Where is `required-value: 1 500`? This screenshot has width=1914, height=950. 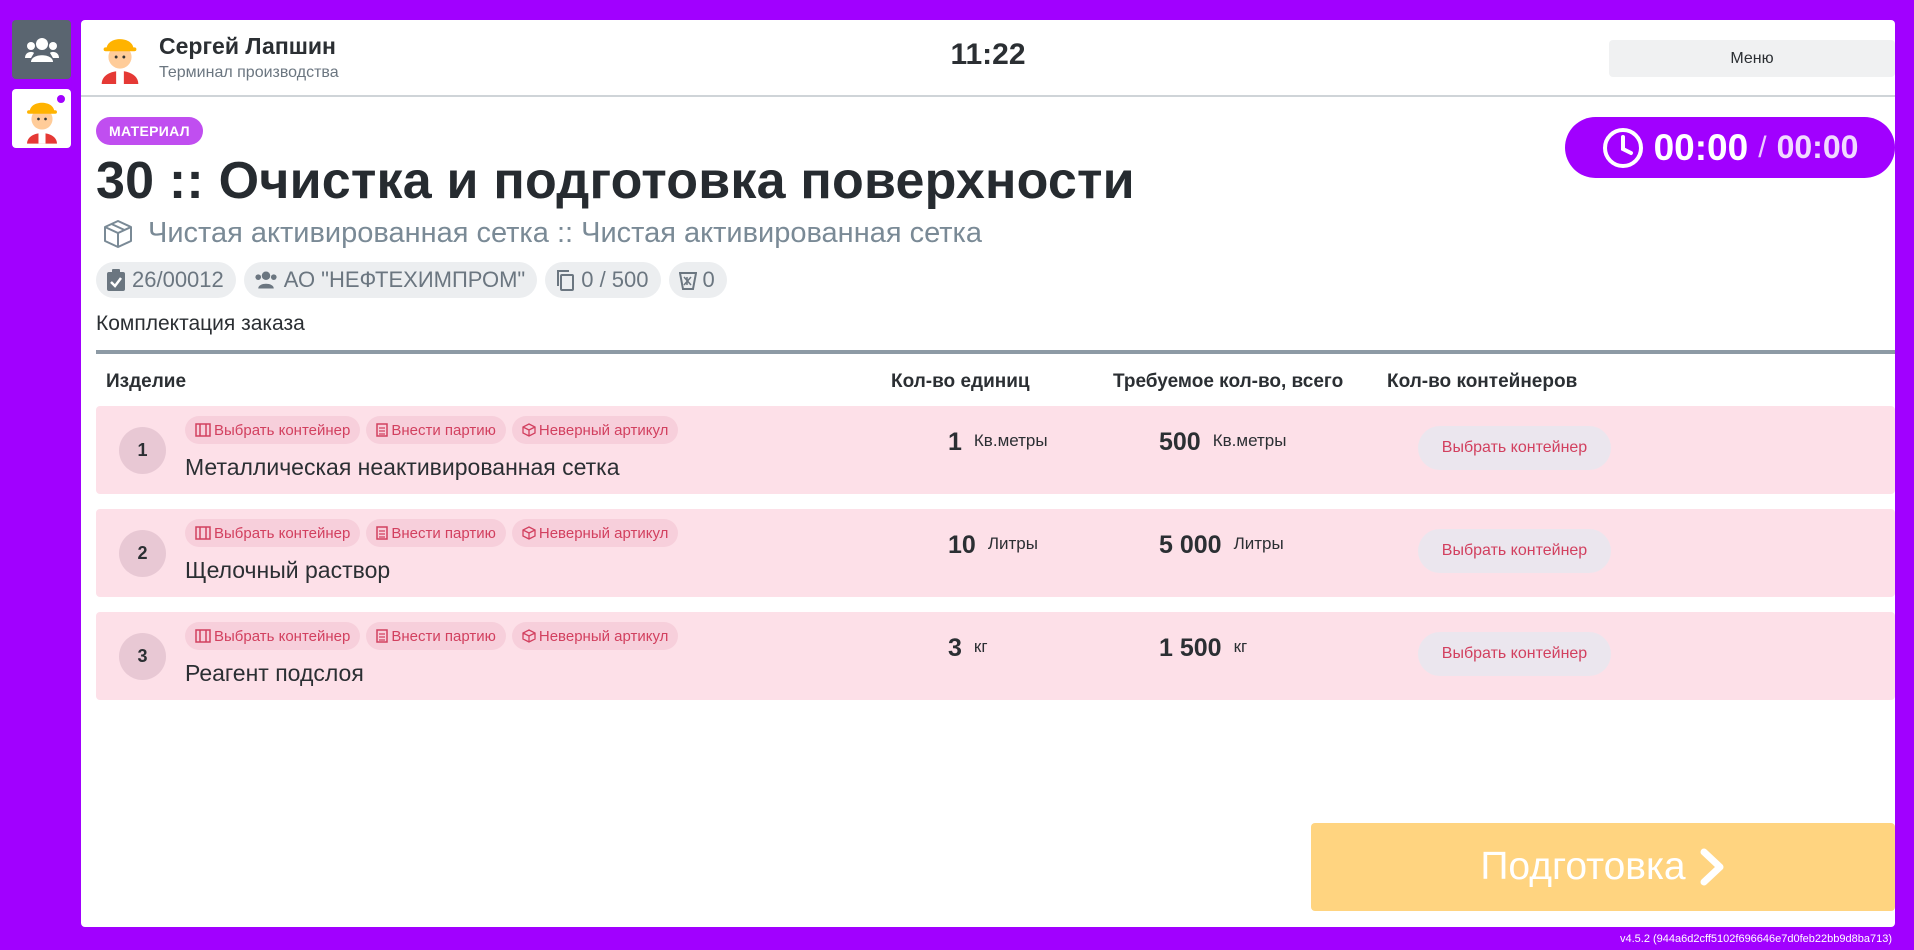
required-value: 1 500 is located at coordinates (1190, 648).